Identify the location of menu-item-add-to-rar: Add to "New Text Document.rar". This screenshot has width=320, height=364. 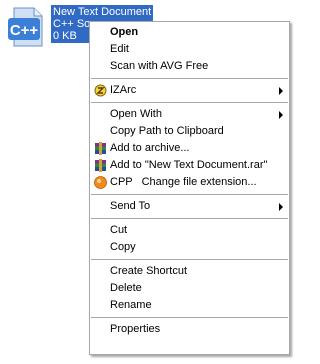
(189, 165).